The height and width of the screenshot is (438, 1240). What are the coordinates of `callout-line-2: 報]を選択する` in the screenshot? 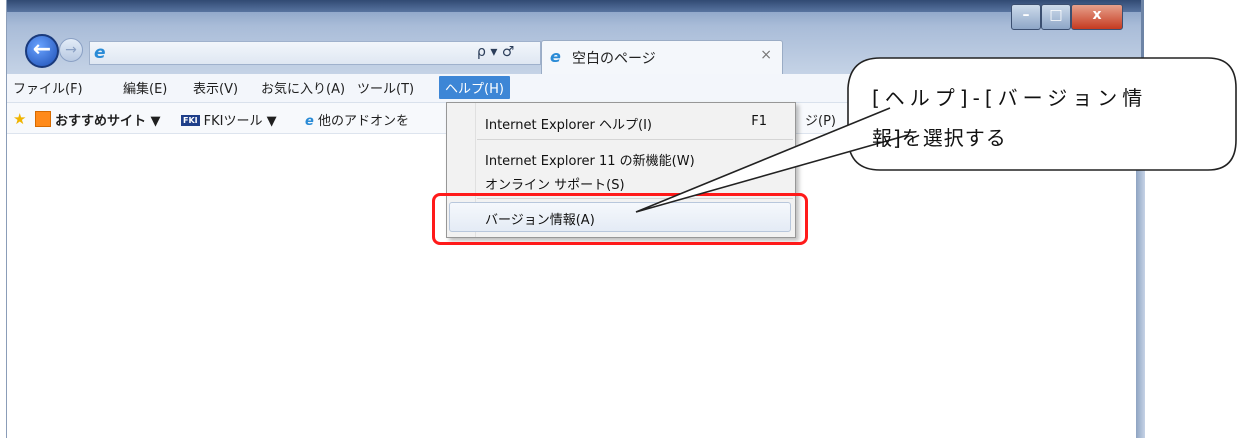 It's located at (939, 138).